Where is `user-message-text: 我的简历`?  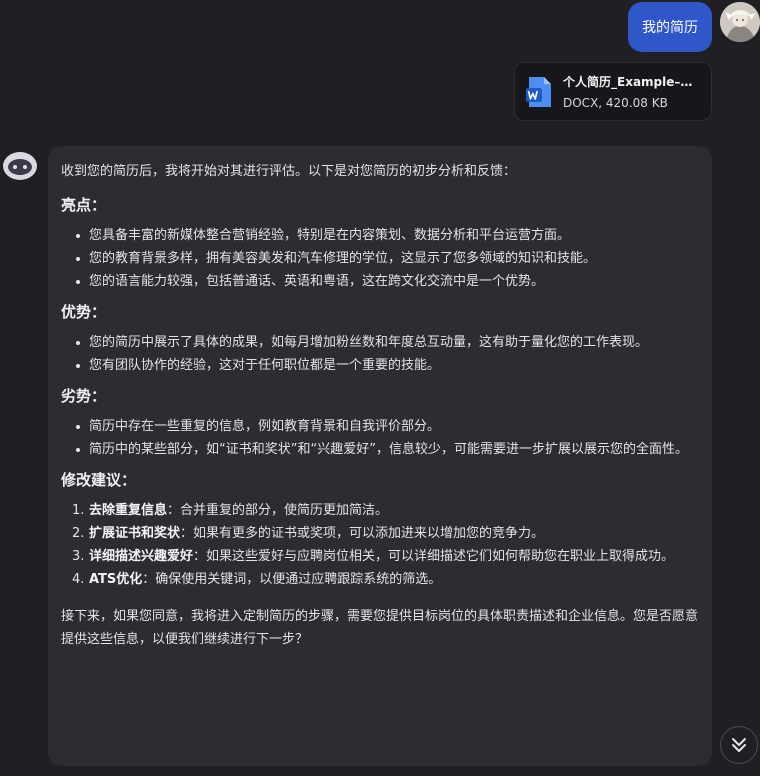 user-message-text: 我的简历 is located at coordinates (670, 28).